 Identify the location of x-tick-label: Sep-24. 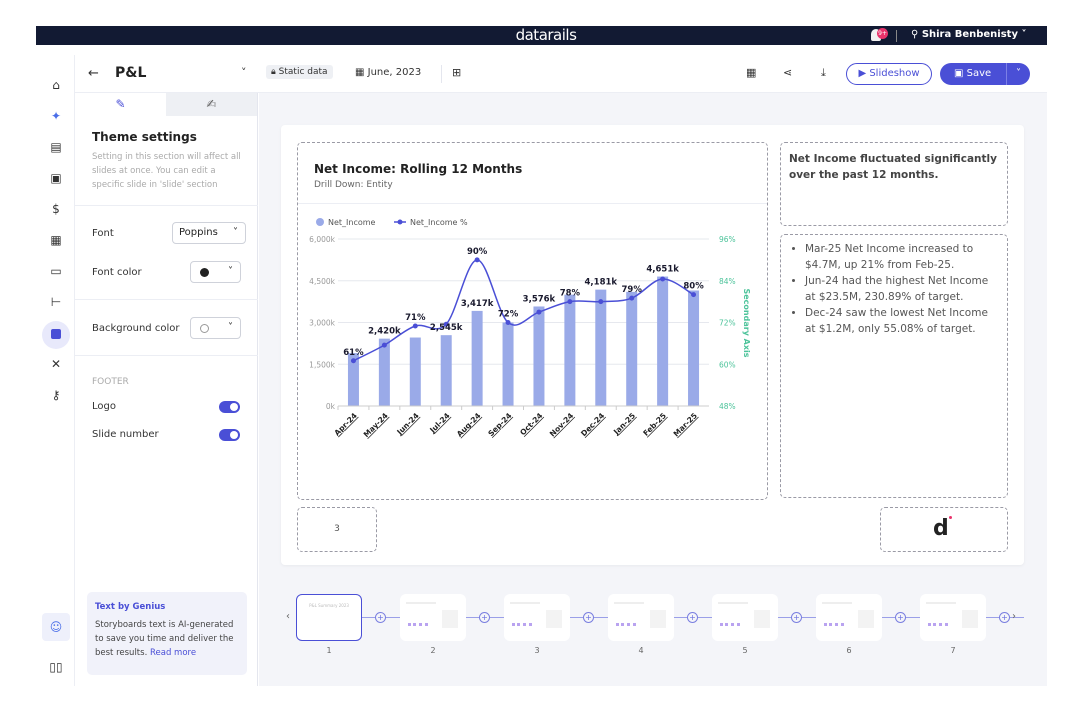
(499, 424).